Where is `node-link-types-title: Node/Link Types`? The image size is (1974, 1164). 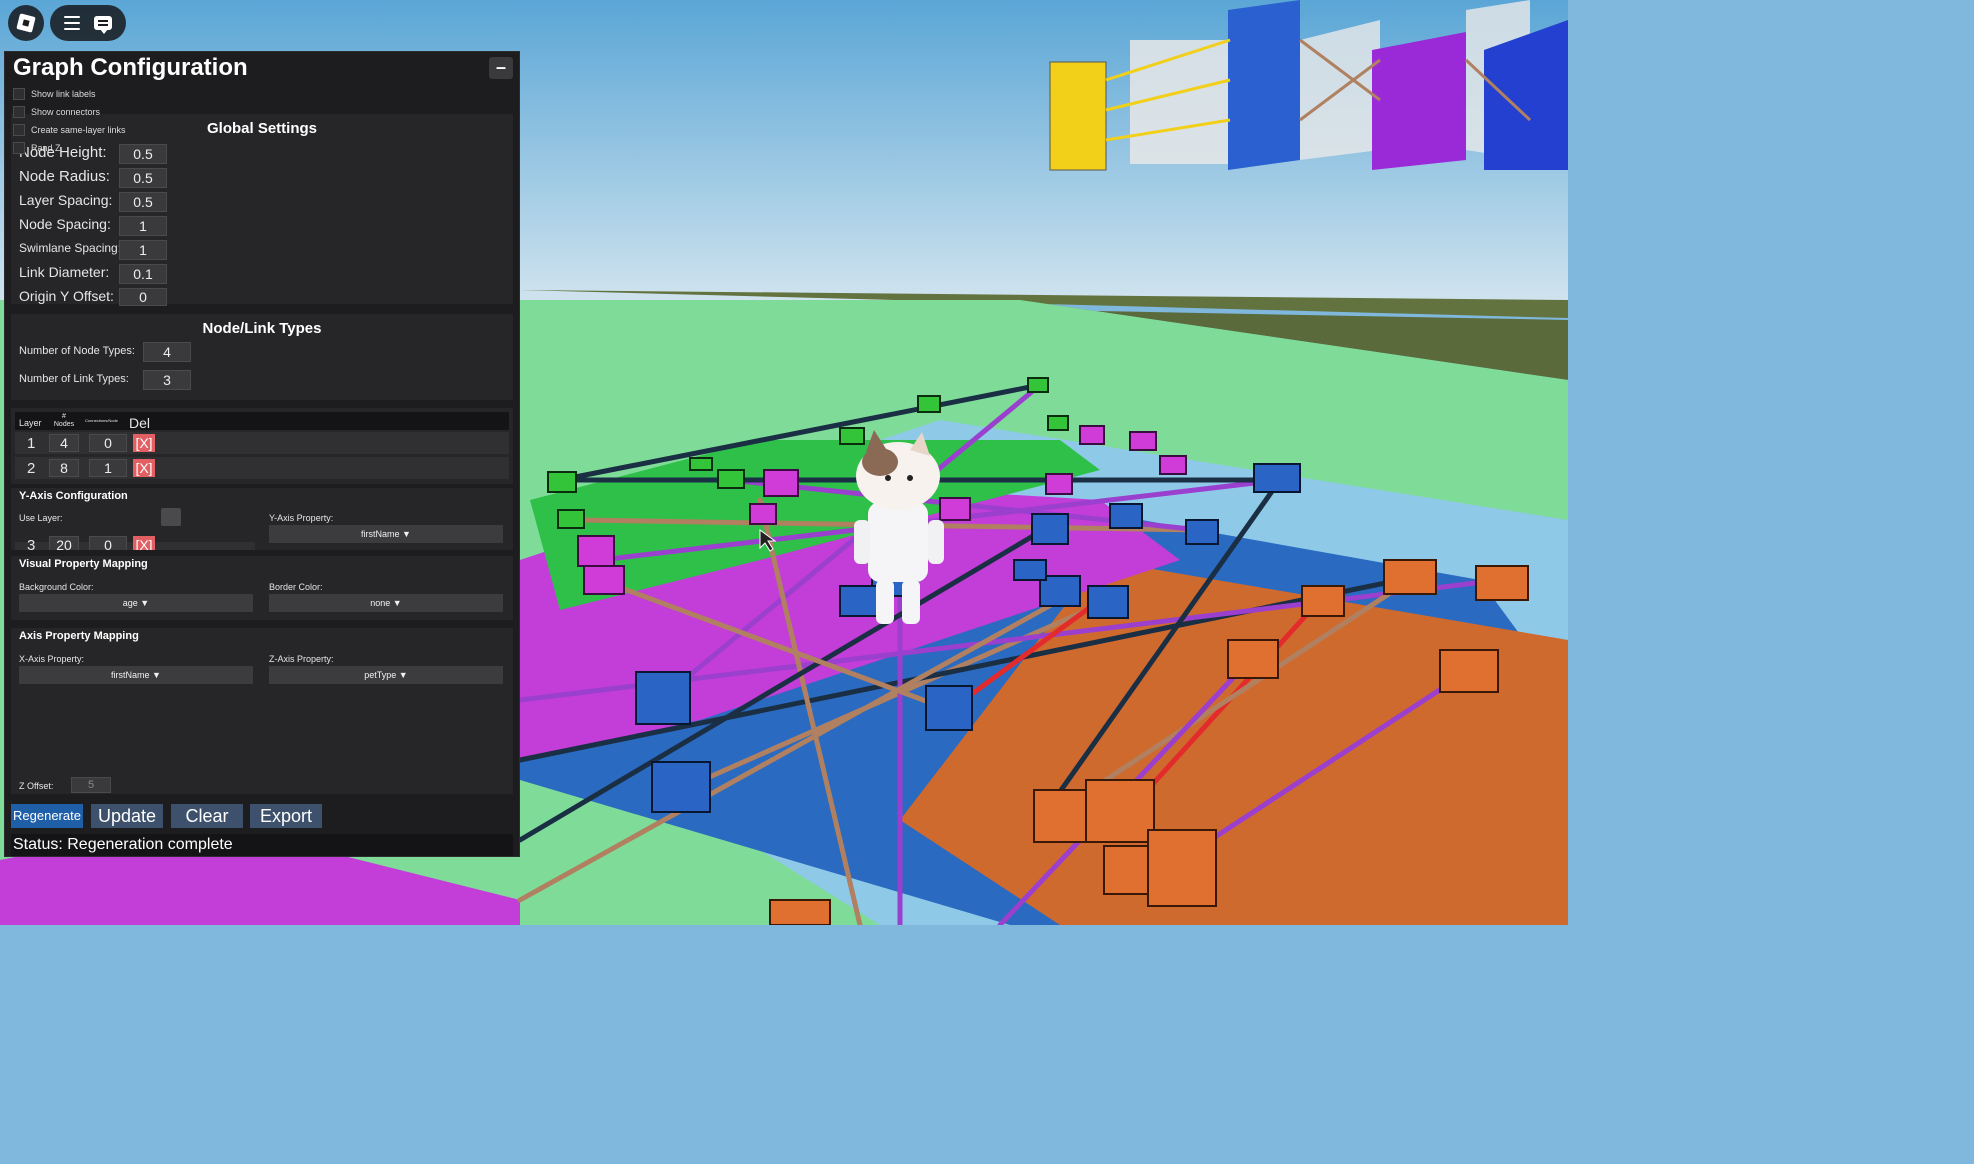
node-link-types-title: Node/Link Types is located at coordinates (262, 328).